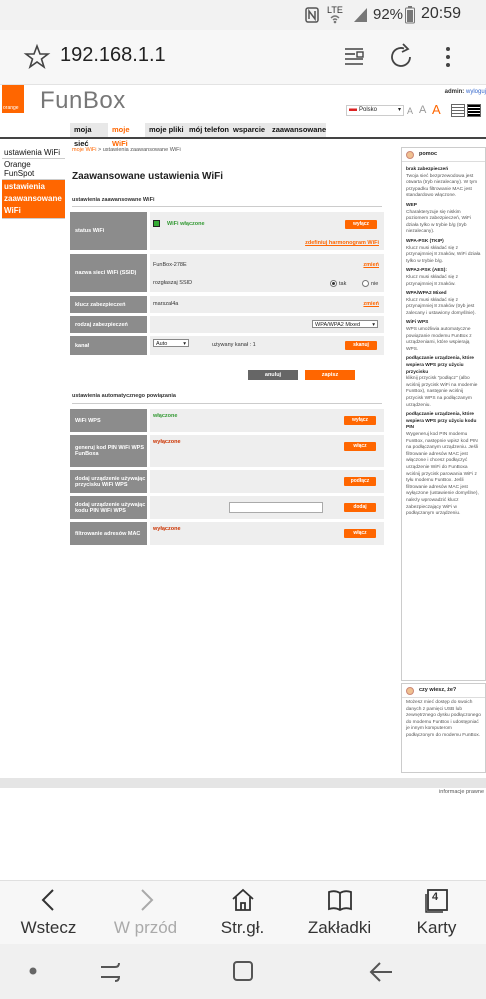  Describe the element at coordinates (33, 199) in the screenshot. I see `sidebar-item-advanced-wifi: ustawienia zaawansowane WiFi` at that location.